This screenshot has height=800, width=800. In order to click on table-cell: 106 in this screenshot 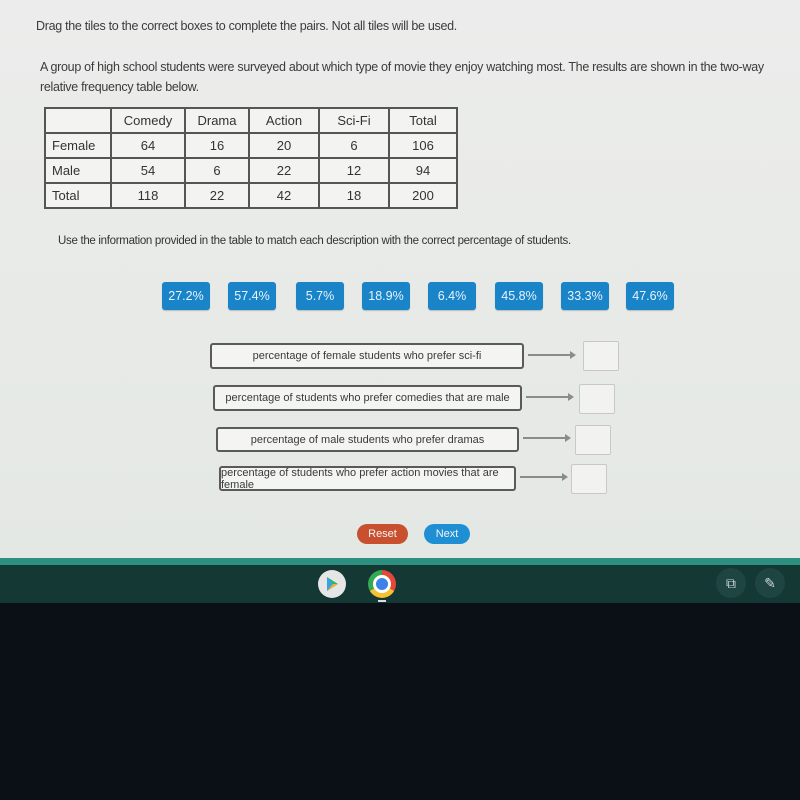, I will do `click(423, 145)`.